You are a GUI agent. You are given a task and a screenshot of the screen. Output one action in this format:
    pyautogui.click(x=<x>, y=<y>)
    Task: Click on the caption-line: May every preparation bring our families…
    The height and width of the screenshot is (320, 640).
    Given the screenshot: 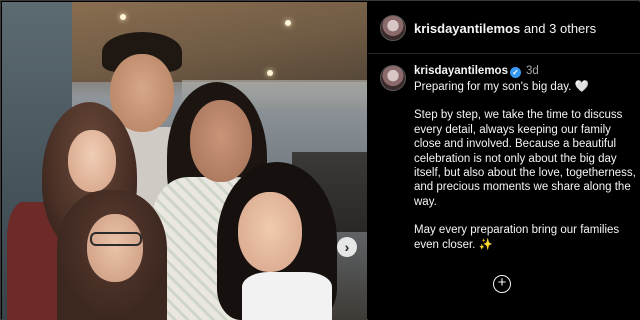 What is the action you would take?
    pyautogui.click(x=517, y=237)
    